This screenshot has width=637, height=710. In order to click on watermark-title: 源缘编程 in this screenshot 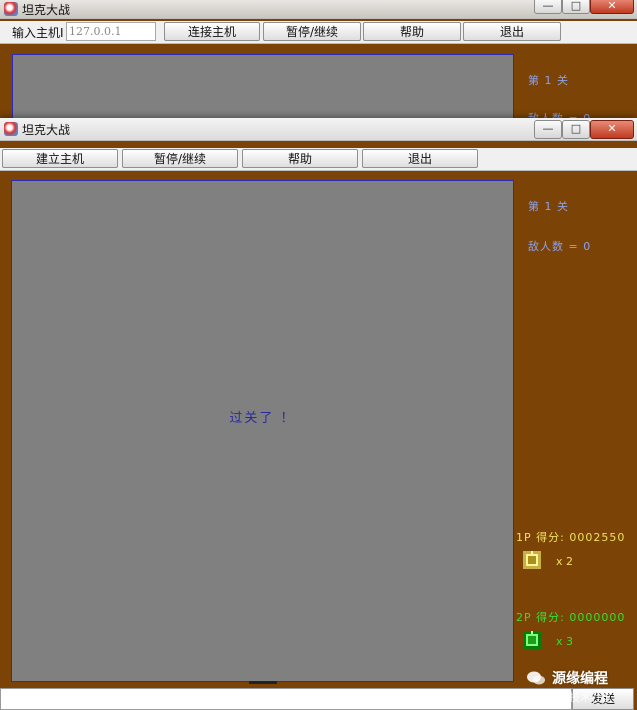, I will do `click(580, 679)`.